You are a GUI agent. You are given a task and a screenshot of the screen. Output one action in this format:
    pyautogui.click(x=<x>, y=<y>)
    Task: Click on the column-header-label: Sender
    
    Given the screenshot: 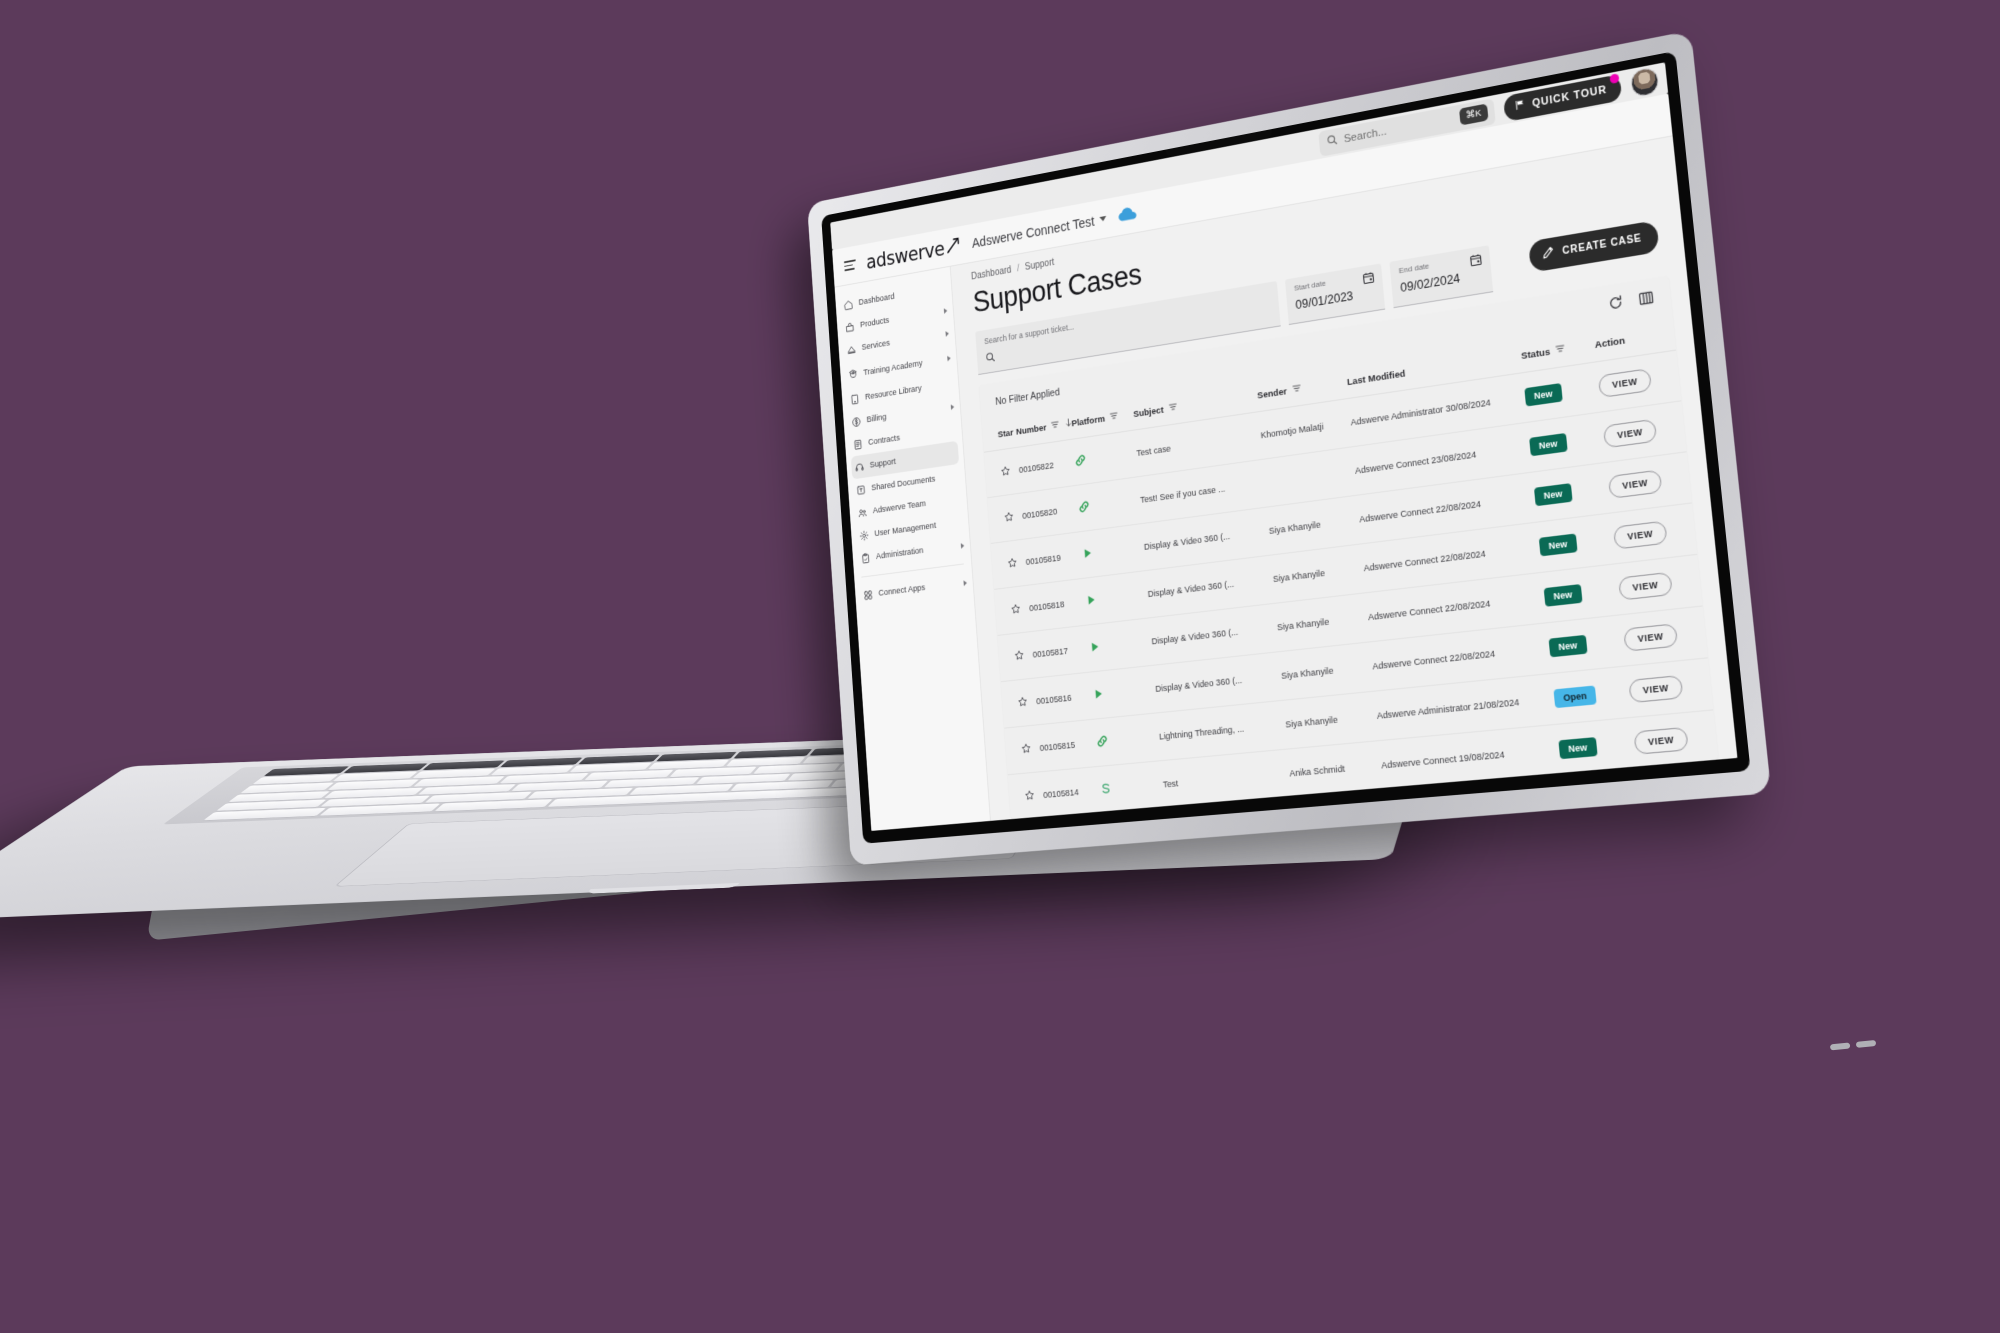 What is the action you would take?
    pyautogui.click(x=1272, y=393)
    